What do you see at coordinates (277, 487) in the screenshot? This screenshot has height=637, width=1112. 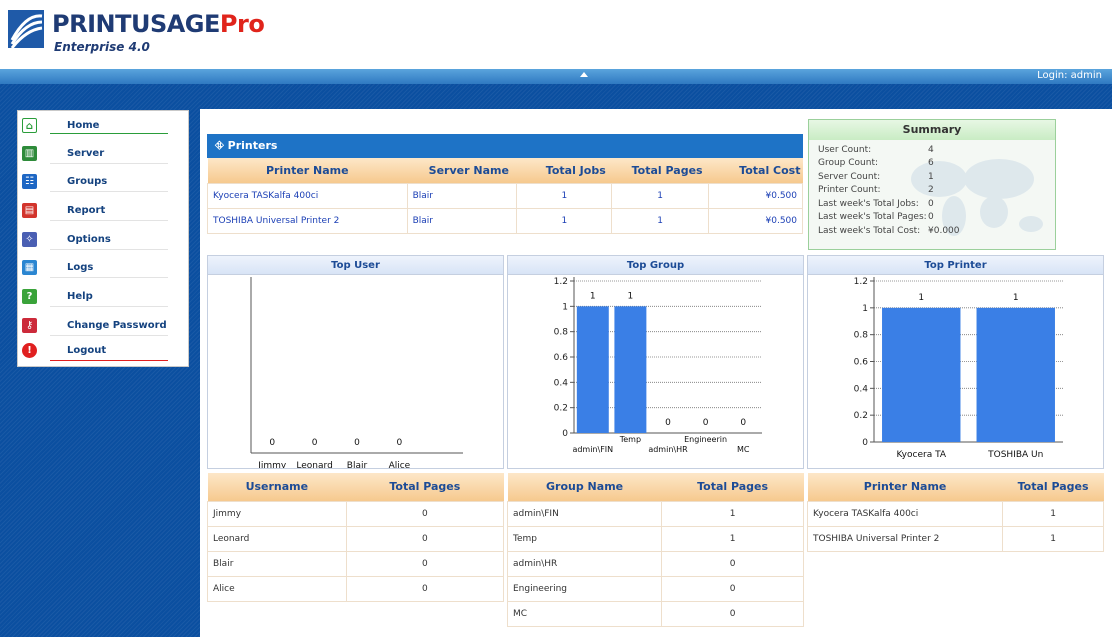 I see `col-username: Username` at bounding box center [277, 487].